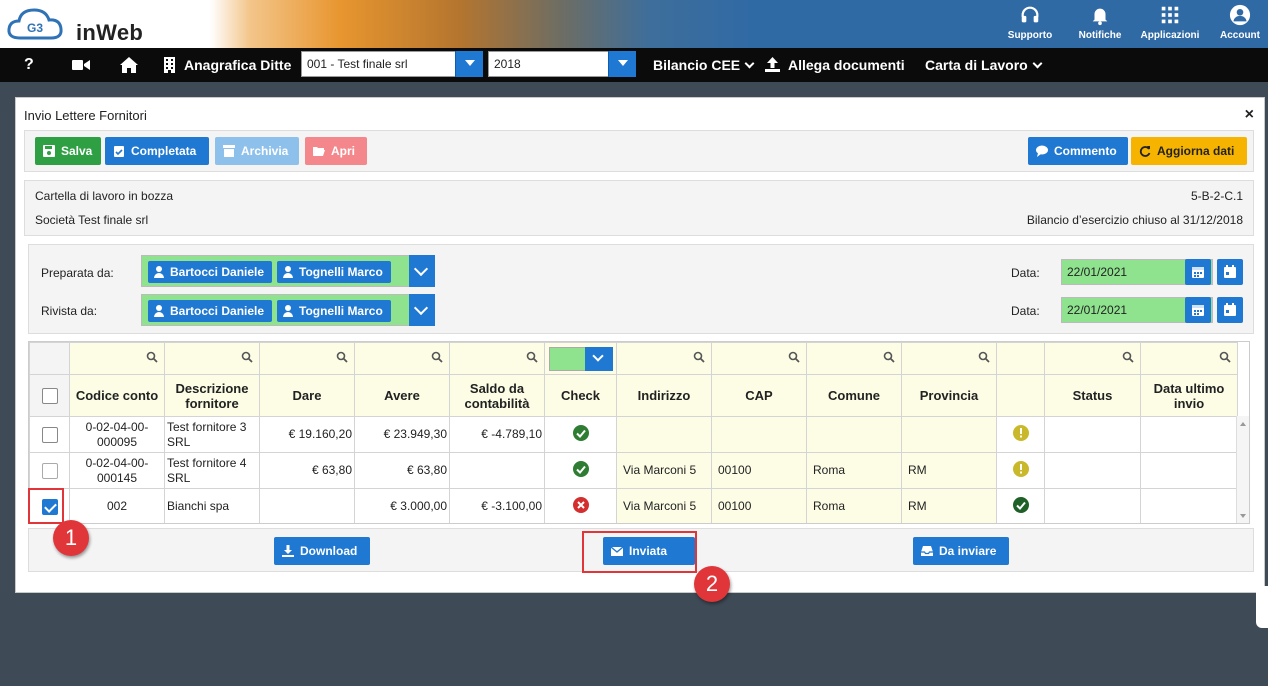 The image size is (1268, 686). What do you see at coordinates (402, 395) in the screenshot?
I see `col-avere: Avere` at bounding box center [402, 395].